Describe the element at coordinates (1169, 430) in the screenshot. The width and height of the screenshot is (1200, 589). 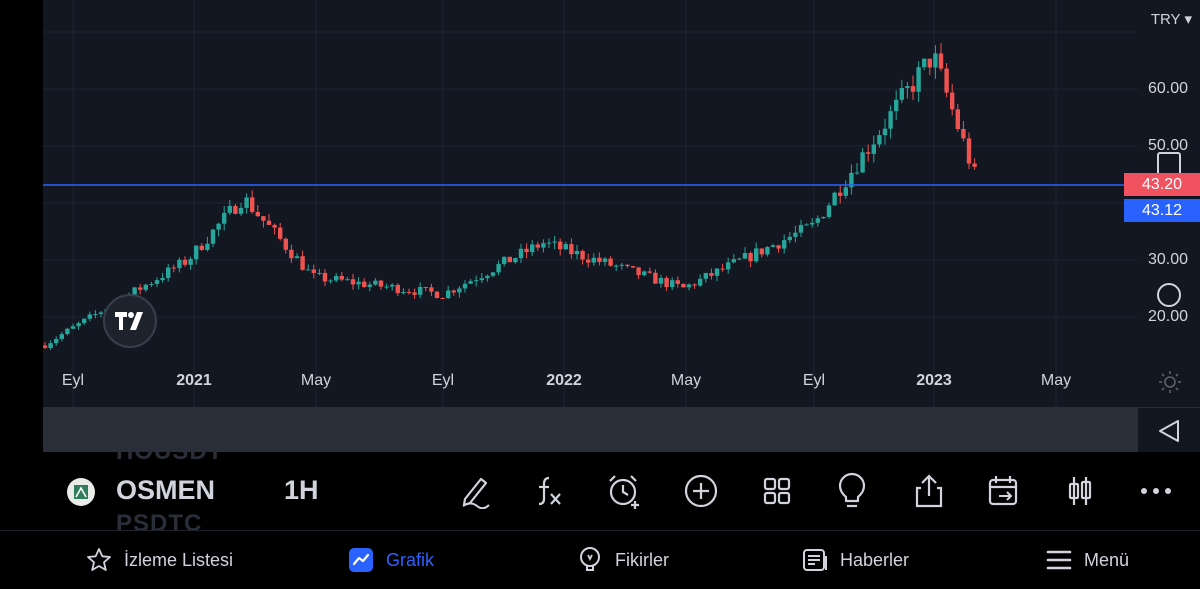
I see `collapse-panel-button` at that location.